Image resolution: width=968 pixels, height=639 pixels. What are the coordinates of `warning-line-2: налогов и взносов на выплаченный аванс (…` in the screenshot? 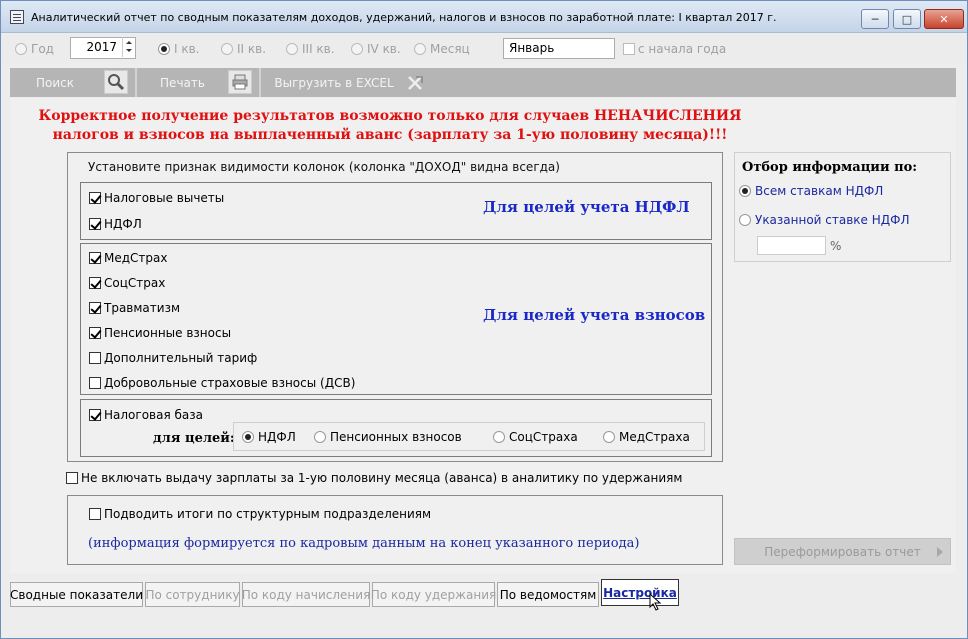 It's located at (390, 135).